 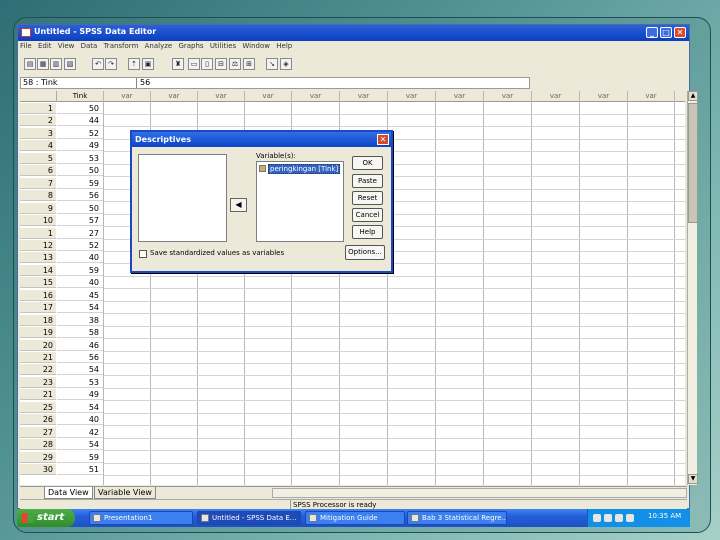 What do you see at coordinates (38, 370) in the screenshot?
I see `row-number: 22` at bounding box center [38, 370].